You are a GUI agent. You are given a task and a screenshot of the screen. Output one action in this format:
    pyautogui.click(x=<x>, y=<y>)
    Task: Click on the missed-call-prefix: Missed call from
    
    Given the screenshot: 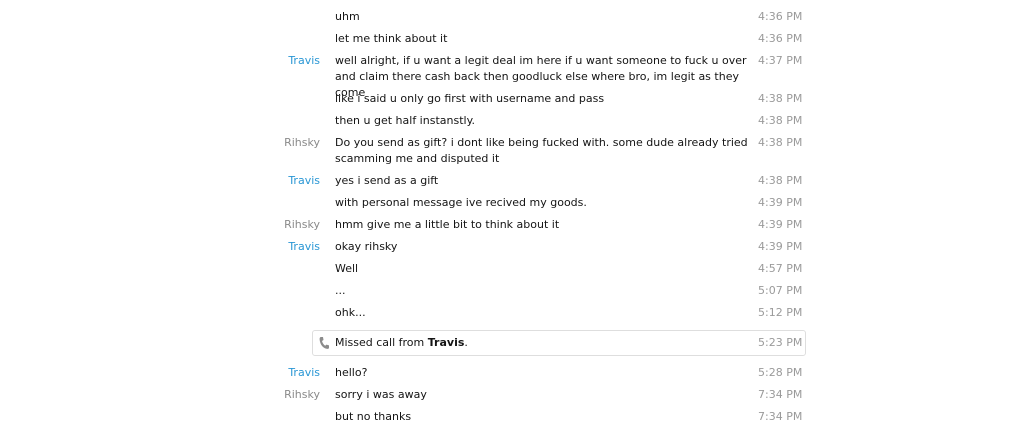 What is the action you would take?
    pyautogui.click(x=381, y=342)
    